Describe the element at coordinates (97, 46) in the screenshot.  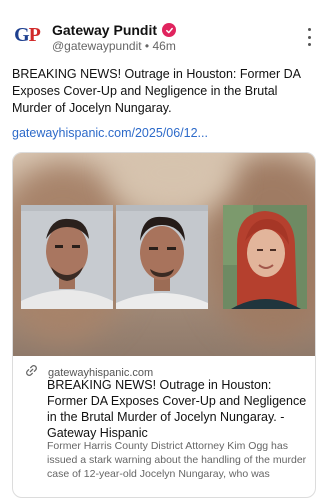
I see `author-handle: @gatewaypundit` at that location.